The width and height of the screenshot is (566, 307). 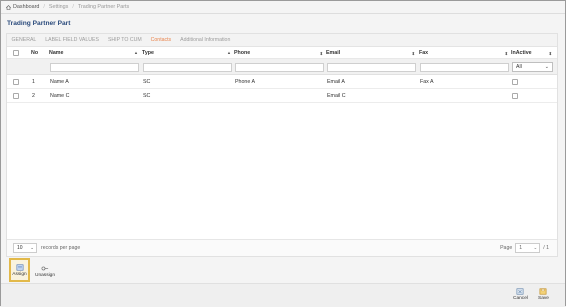 What do you see at coordinates (72, 40) in the screenshot?
I see `tab-label-field-values: LABEL FIELD VALUES` at bounding box center [72, 40].